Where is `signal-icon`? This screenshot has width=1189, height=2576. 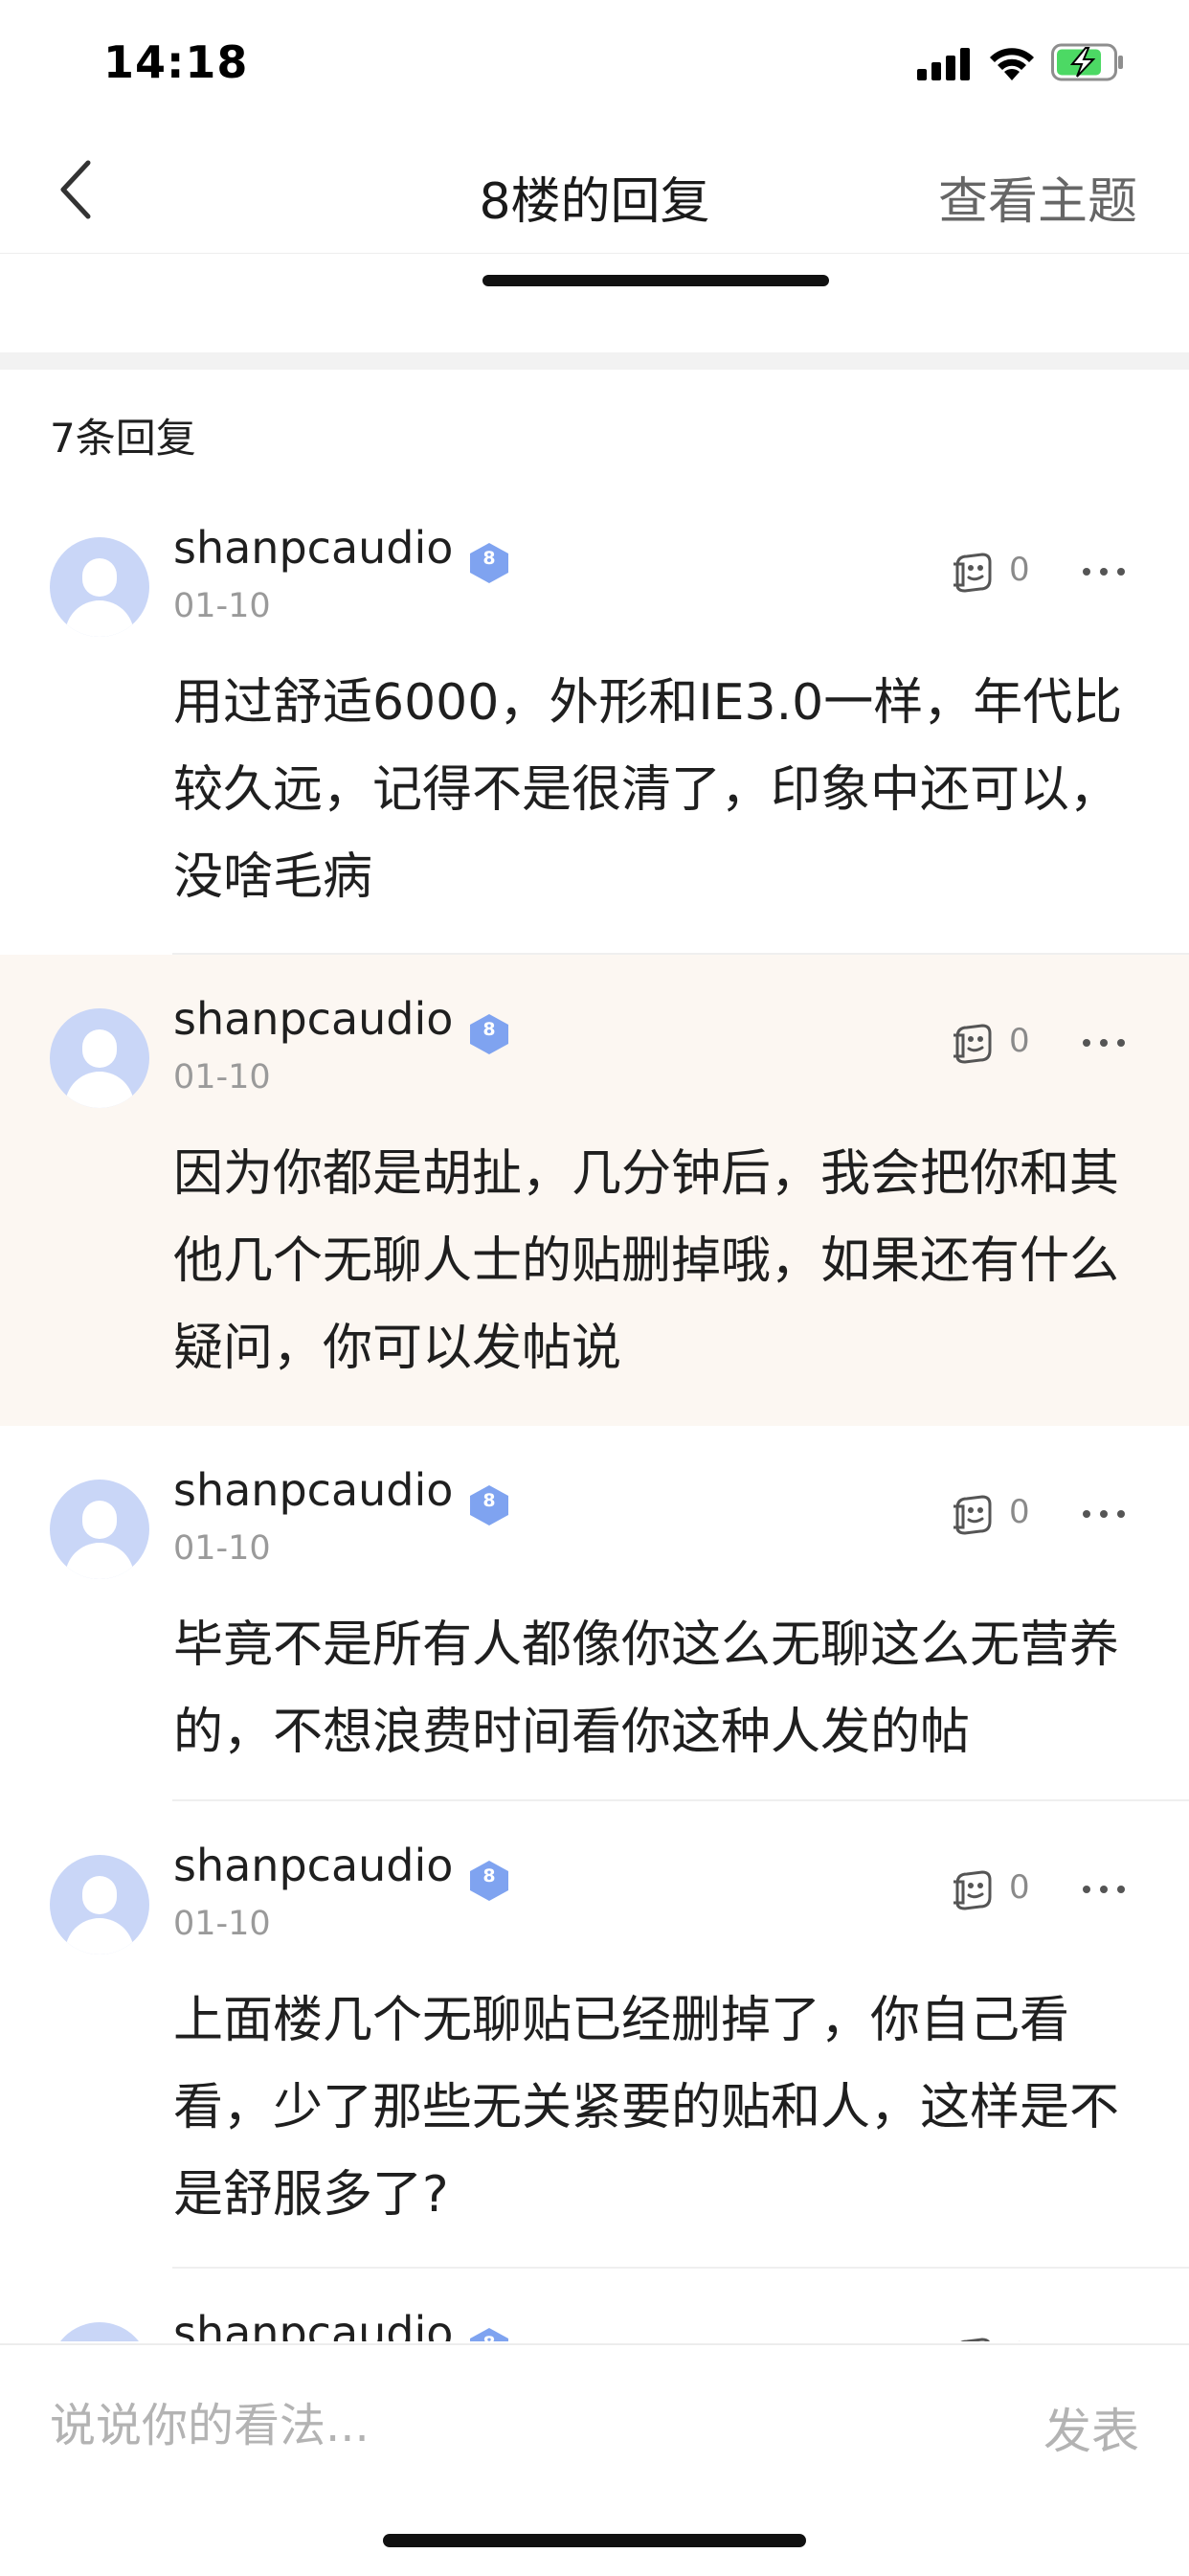 signal-icon is located at coordinates (943, 64).